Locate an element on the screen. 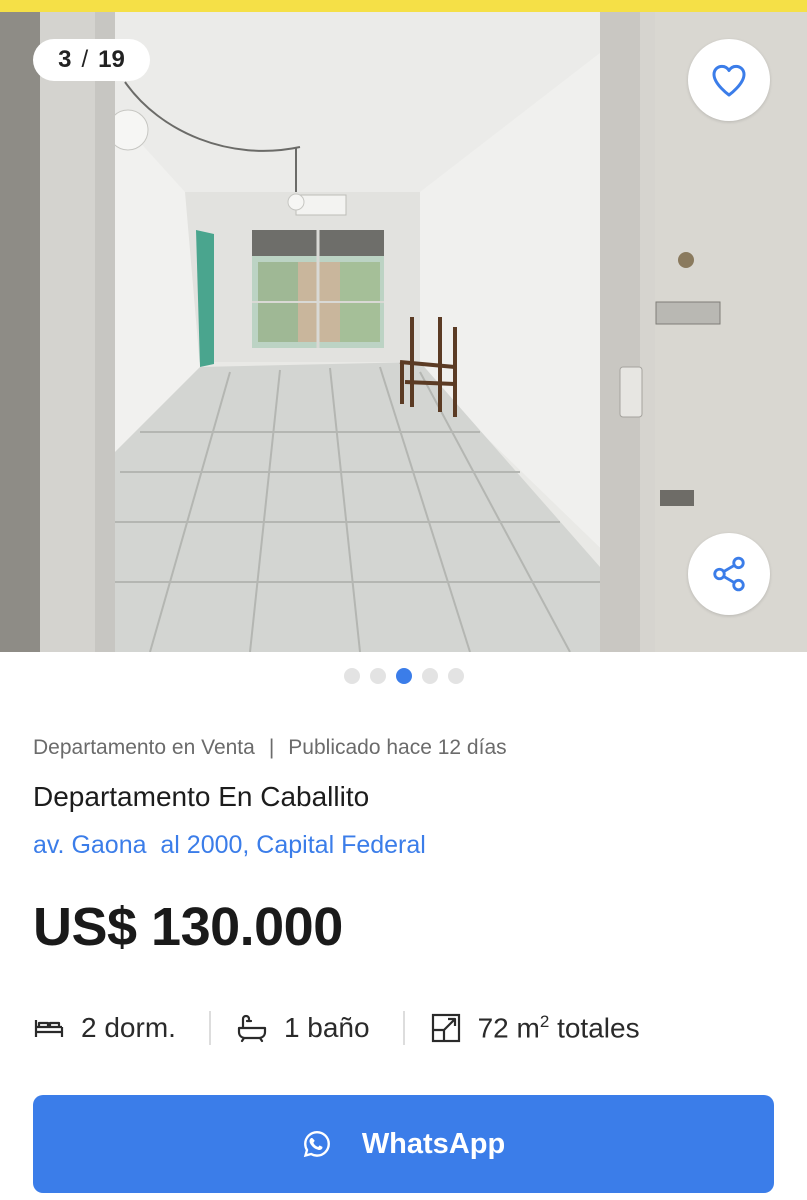 This screenshot has height=1200, width=807. area-suffix: totales is located at coordinates (594, 1028).